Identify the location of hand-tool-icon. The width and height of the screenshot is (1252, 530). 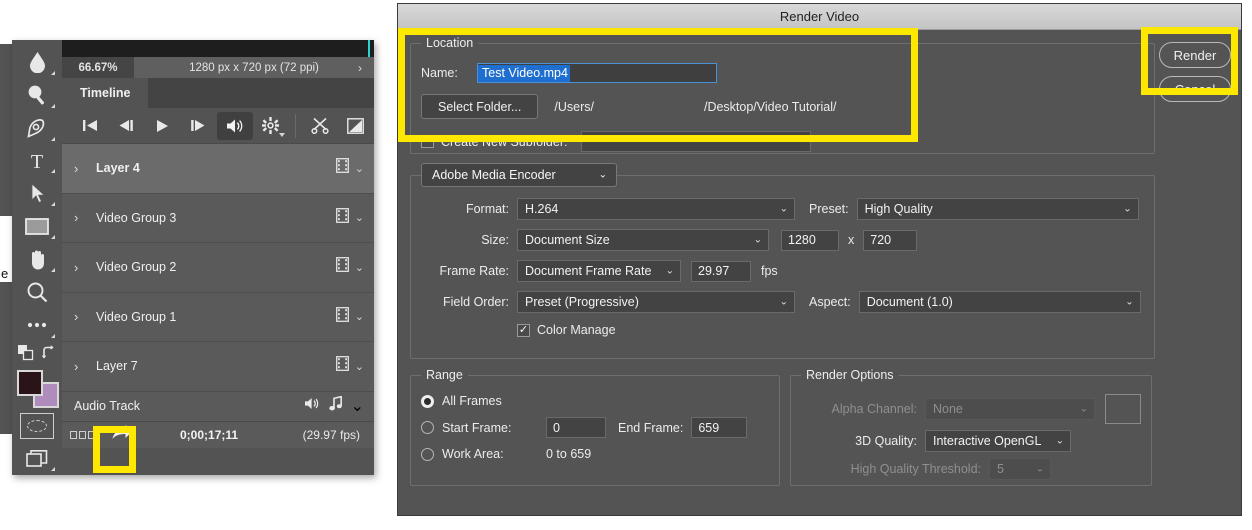
(37, 259).